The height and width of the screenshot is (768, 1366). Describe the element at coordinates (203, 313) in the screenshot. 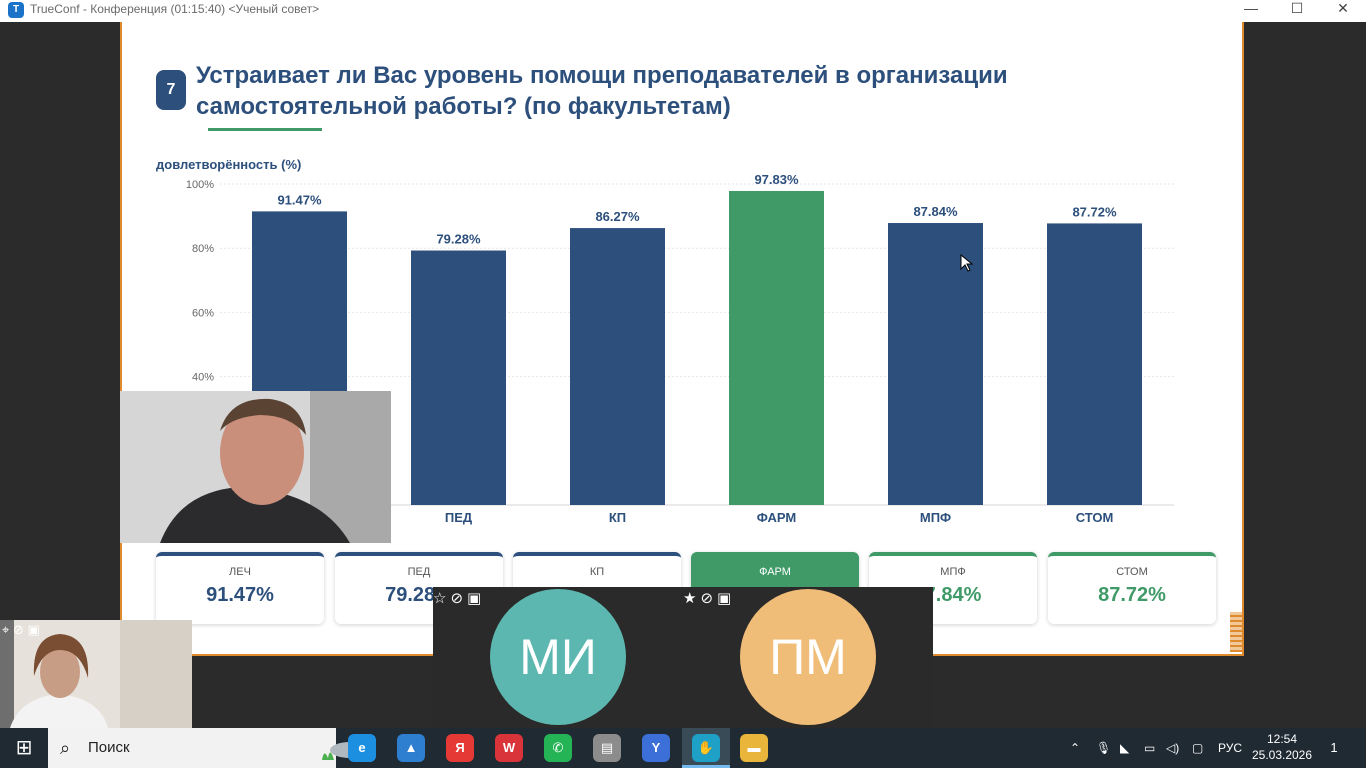

I see `y-tick-label: 60%` at that location.